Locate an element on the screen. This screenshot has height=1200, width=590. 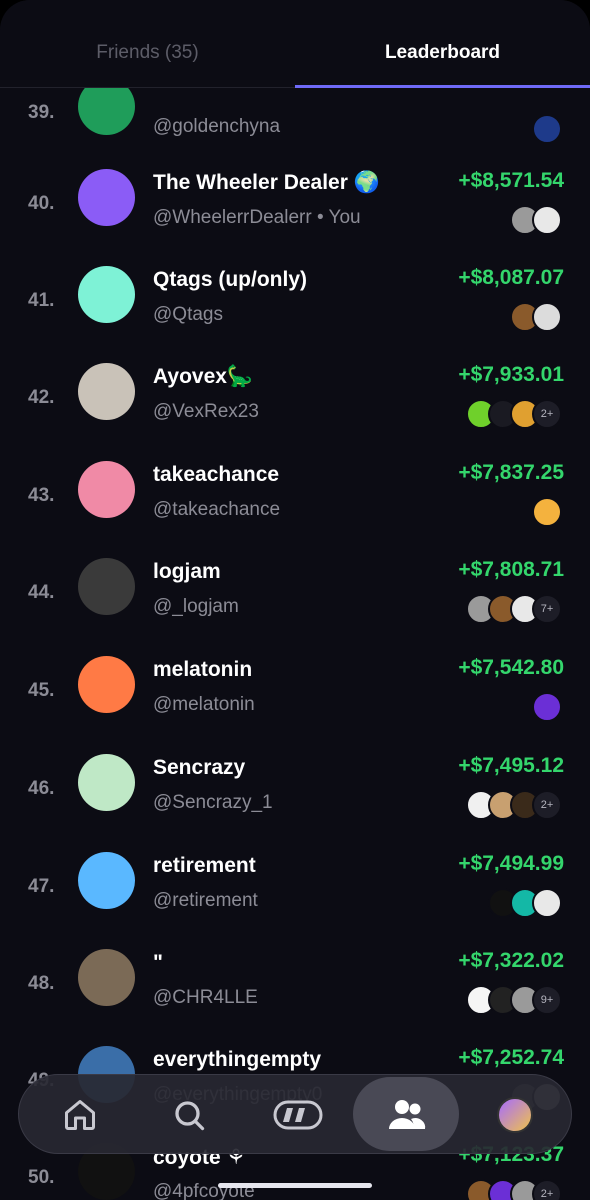
username-handle: @retirement is located at coordinates (205, 900).